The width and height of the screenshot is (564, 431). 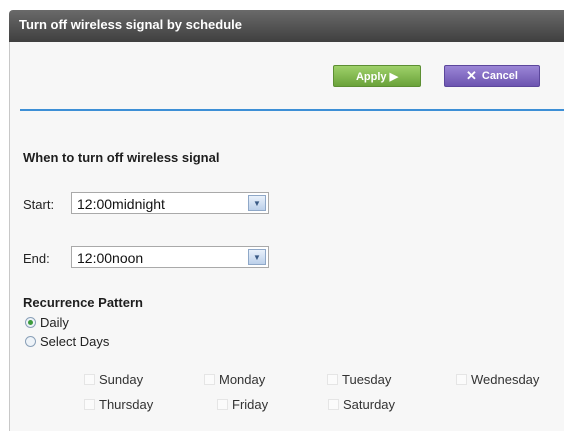 I want to click on day-monday: Monday, so click(x=234, y=379).